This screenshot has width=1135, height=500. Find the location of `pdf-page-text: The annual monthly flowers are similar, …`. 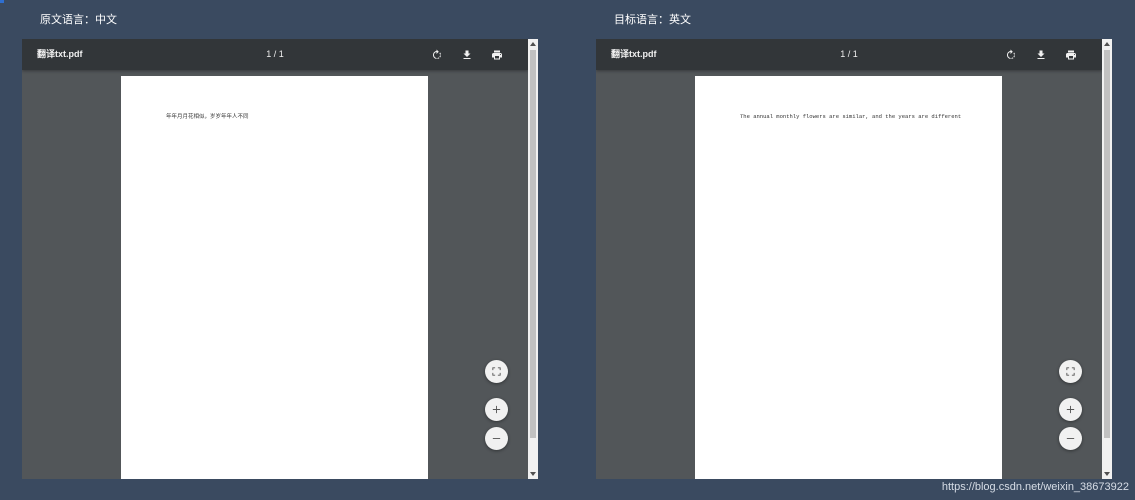

pdf-page-text: The annual monthly flowers are similar, … is located at coordinates (851, 116).